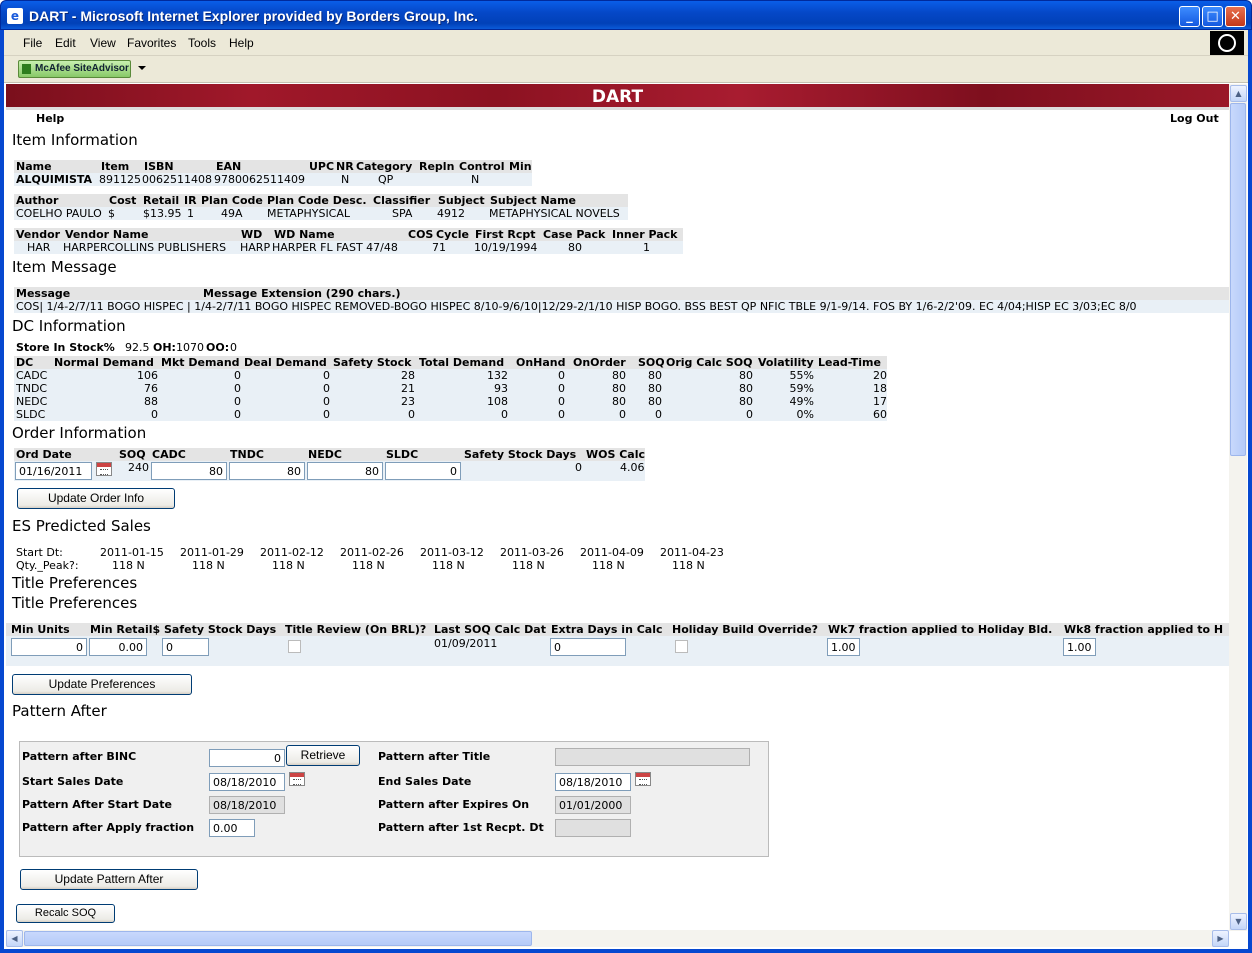 The width and height of the screenshot is (1252, 953). Describe the element at coordinates (1235, 16) in the screenshot. I see `close-button: ✕` at that location.